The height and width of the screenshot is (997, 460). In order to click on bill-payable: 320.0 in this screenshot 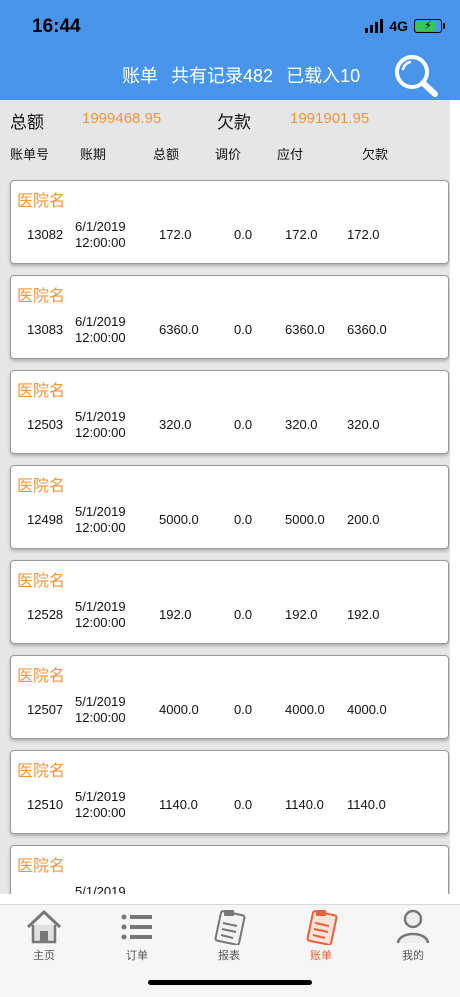, I will do `click(301, 424)`.